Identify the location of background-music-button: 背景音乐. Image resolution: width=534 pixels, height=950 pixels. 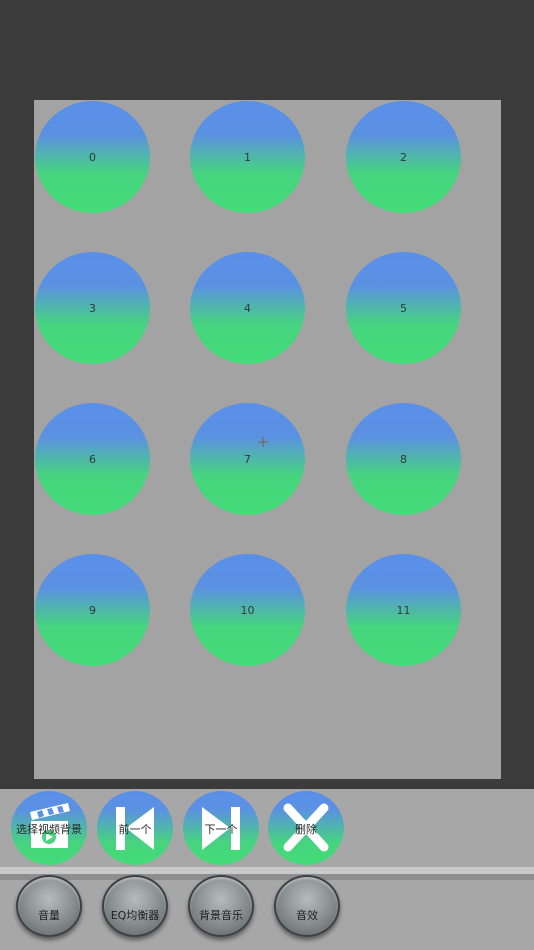
(221, 906).